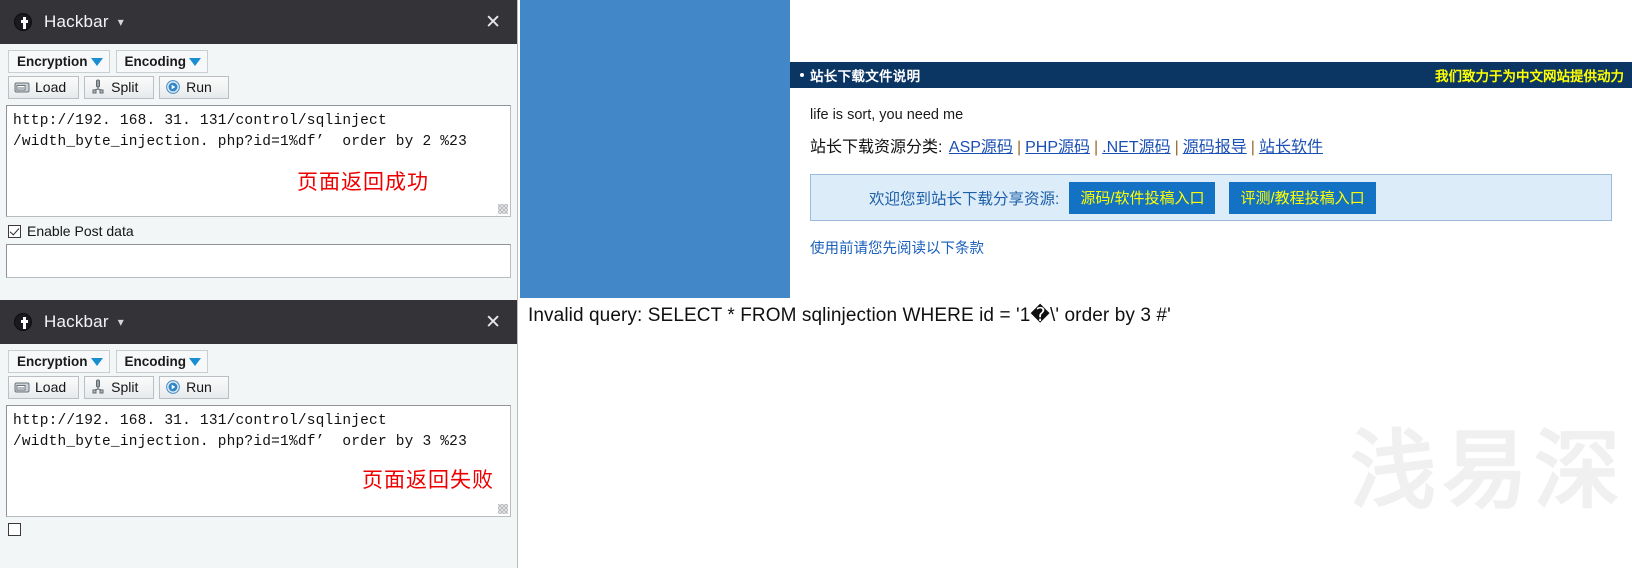  What do you see at coordinates (897, 247) in the screenshot?
I see `terms-link: 使用前请您先阅读以下条款` at bounding box center [897, 247].